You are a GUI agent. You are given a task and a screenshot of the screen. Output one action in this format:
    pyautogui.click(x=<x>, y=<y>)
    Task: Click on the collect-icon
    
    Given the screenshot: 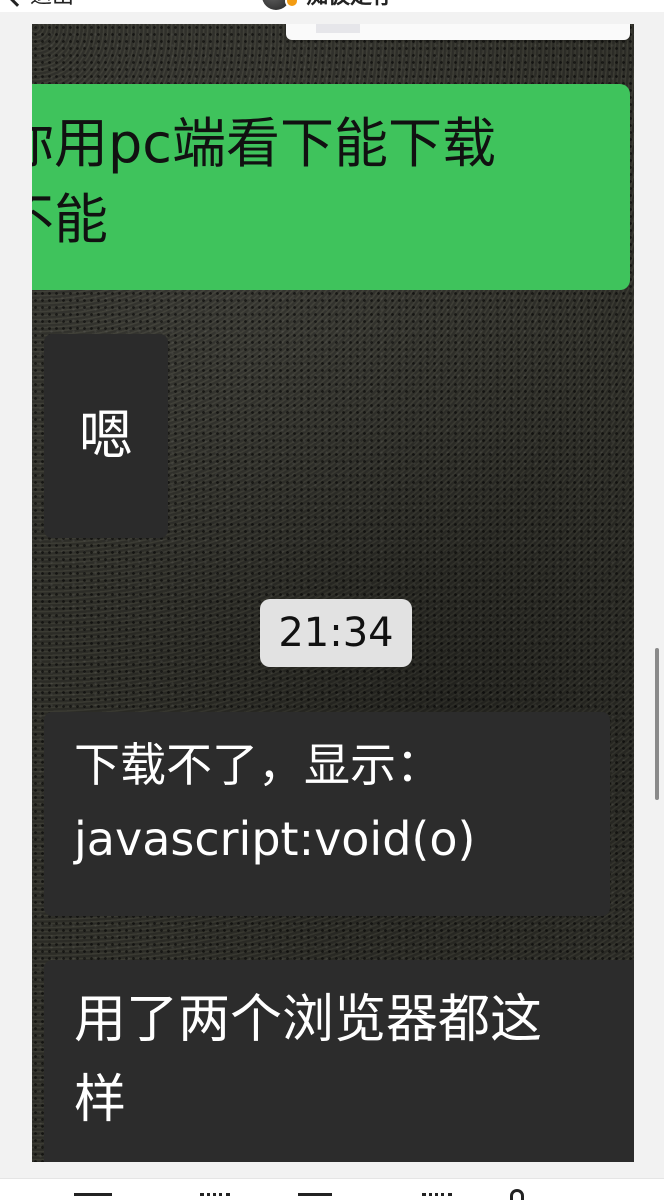 What is the action you would take?
    pyautogui.click(x=437, y=1196)
    